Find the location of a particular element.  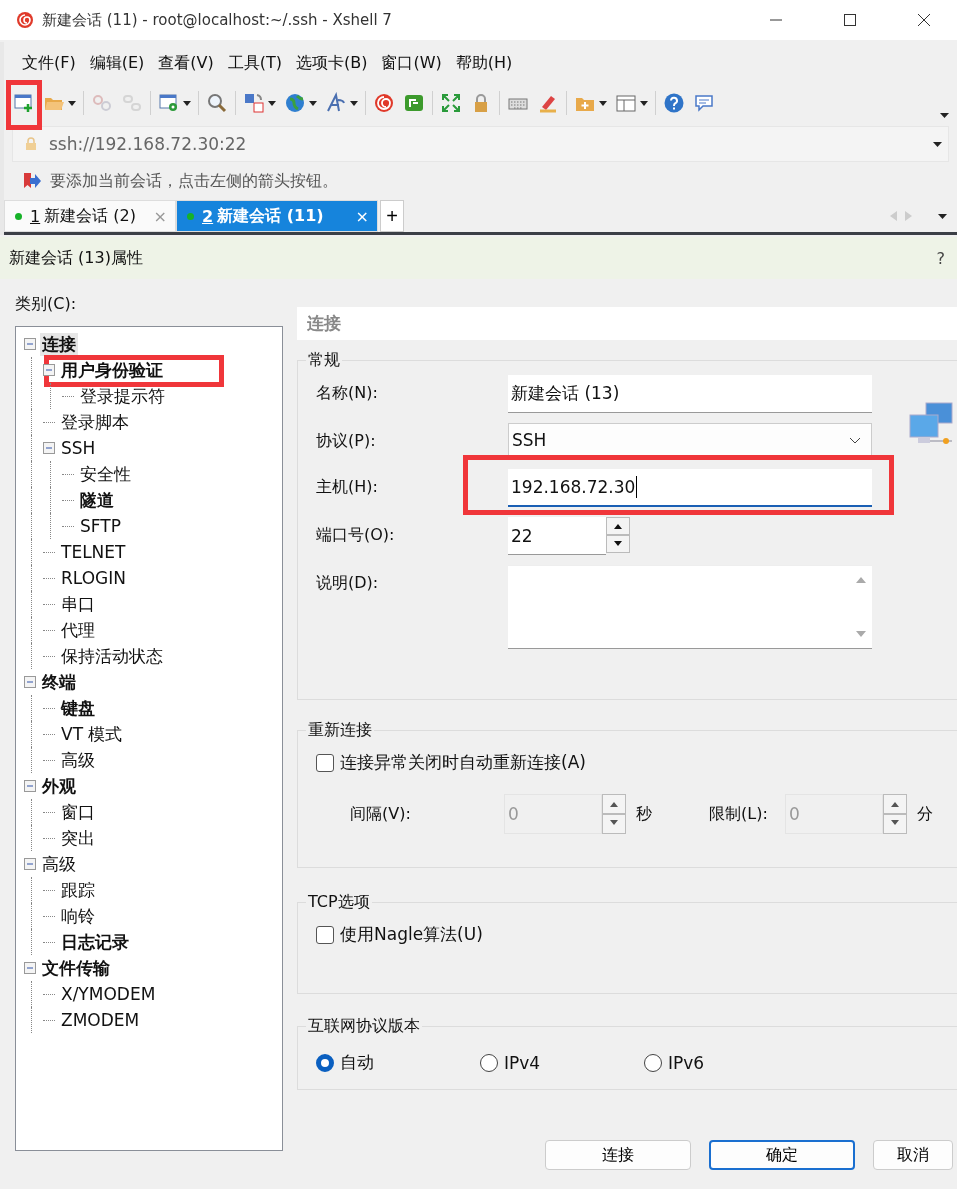

unit-label: 秒 is located at coordinates (644, 814).